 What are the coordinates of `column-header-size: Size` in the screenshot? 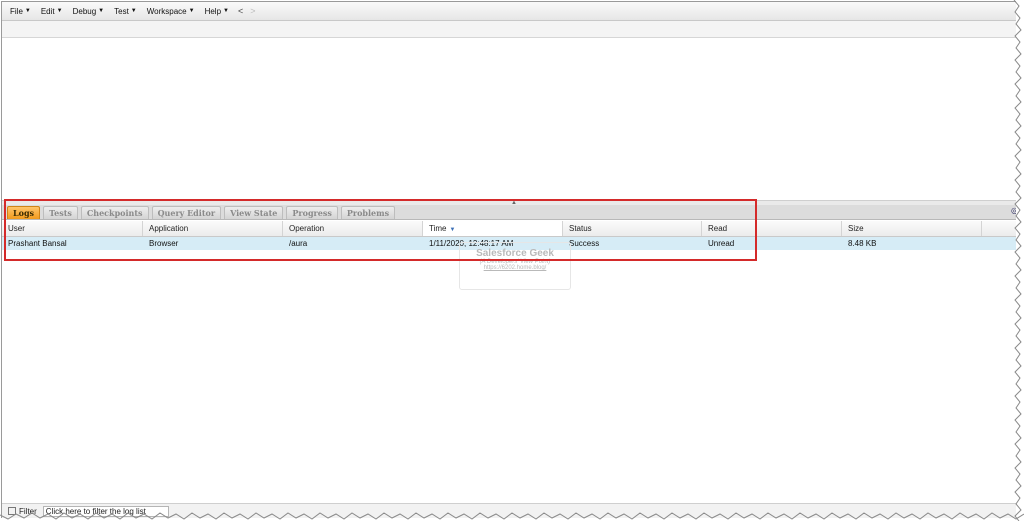 It's located at (912, 228).